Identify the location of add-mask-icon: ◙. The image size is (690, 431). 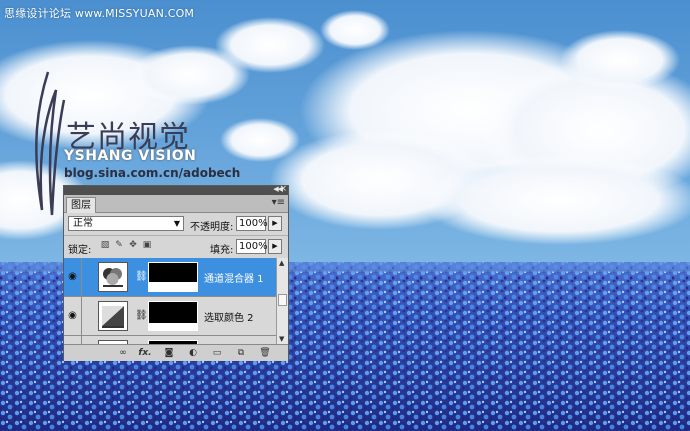
(169, 353).